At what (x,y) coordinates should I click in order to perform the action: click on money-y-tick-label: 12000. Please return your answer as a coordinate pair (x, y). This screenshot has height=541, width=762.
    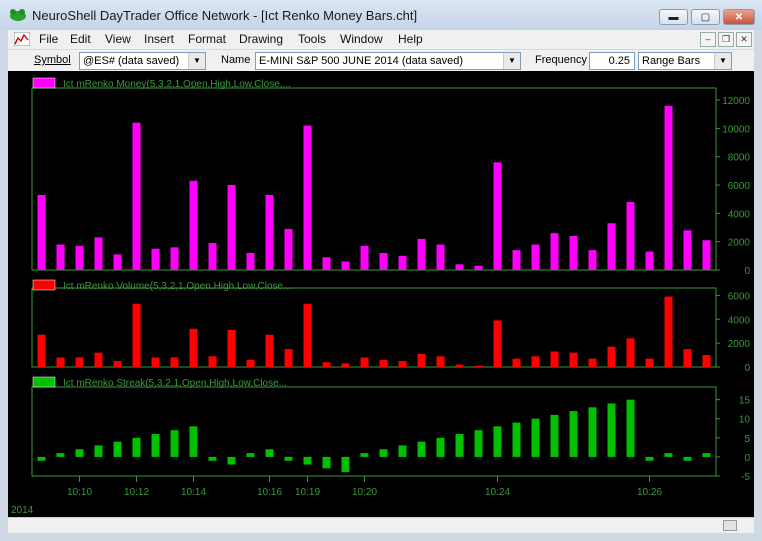
    Looking at the image, I should click on (736, 101).